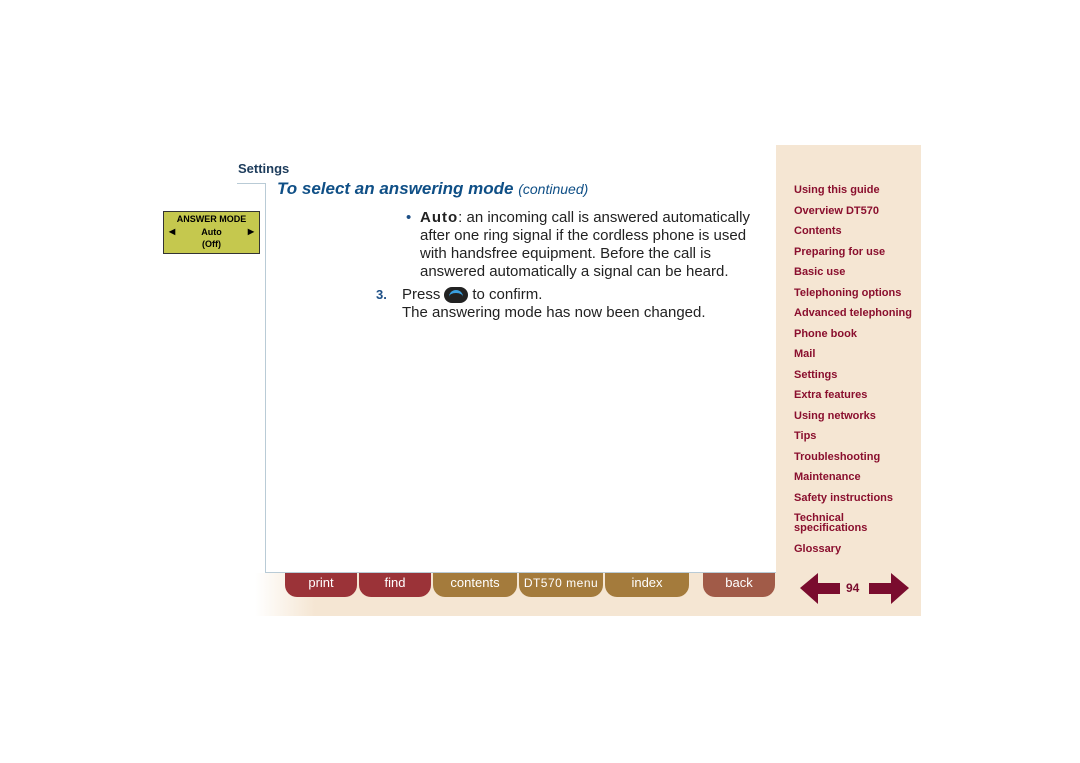  What do you see at coordinates (561, 585) in the screenshot?
I see `dt570-menu-button: DT570 menu` at bounding box center [561, 585].